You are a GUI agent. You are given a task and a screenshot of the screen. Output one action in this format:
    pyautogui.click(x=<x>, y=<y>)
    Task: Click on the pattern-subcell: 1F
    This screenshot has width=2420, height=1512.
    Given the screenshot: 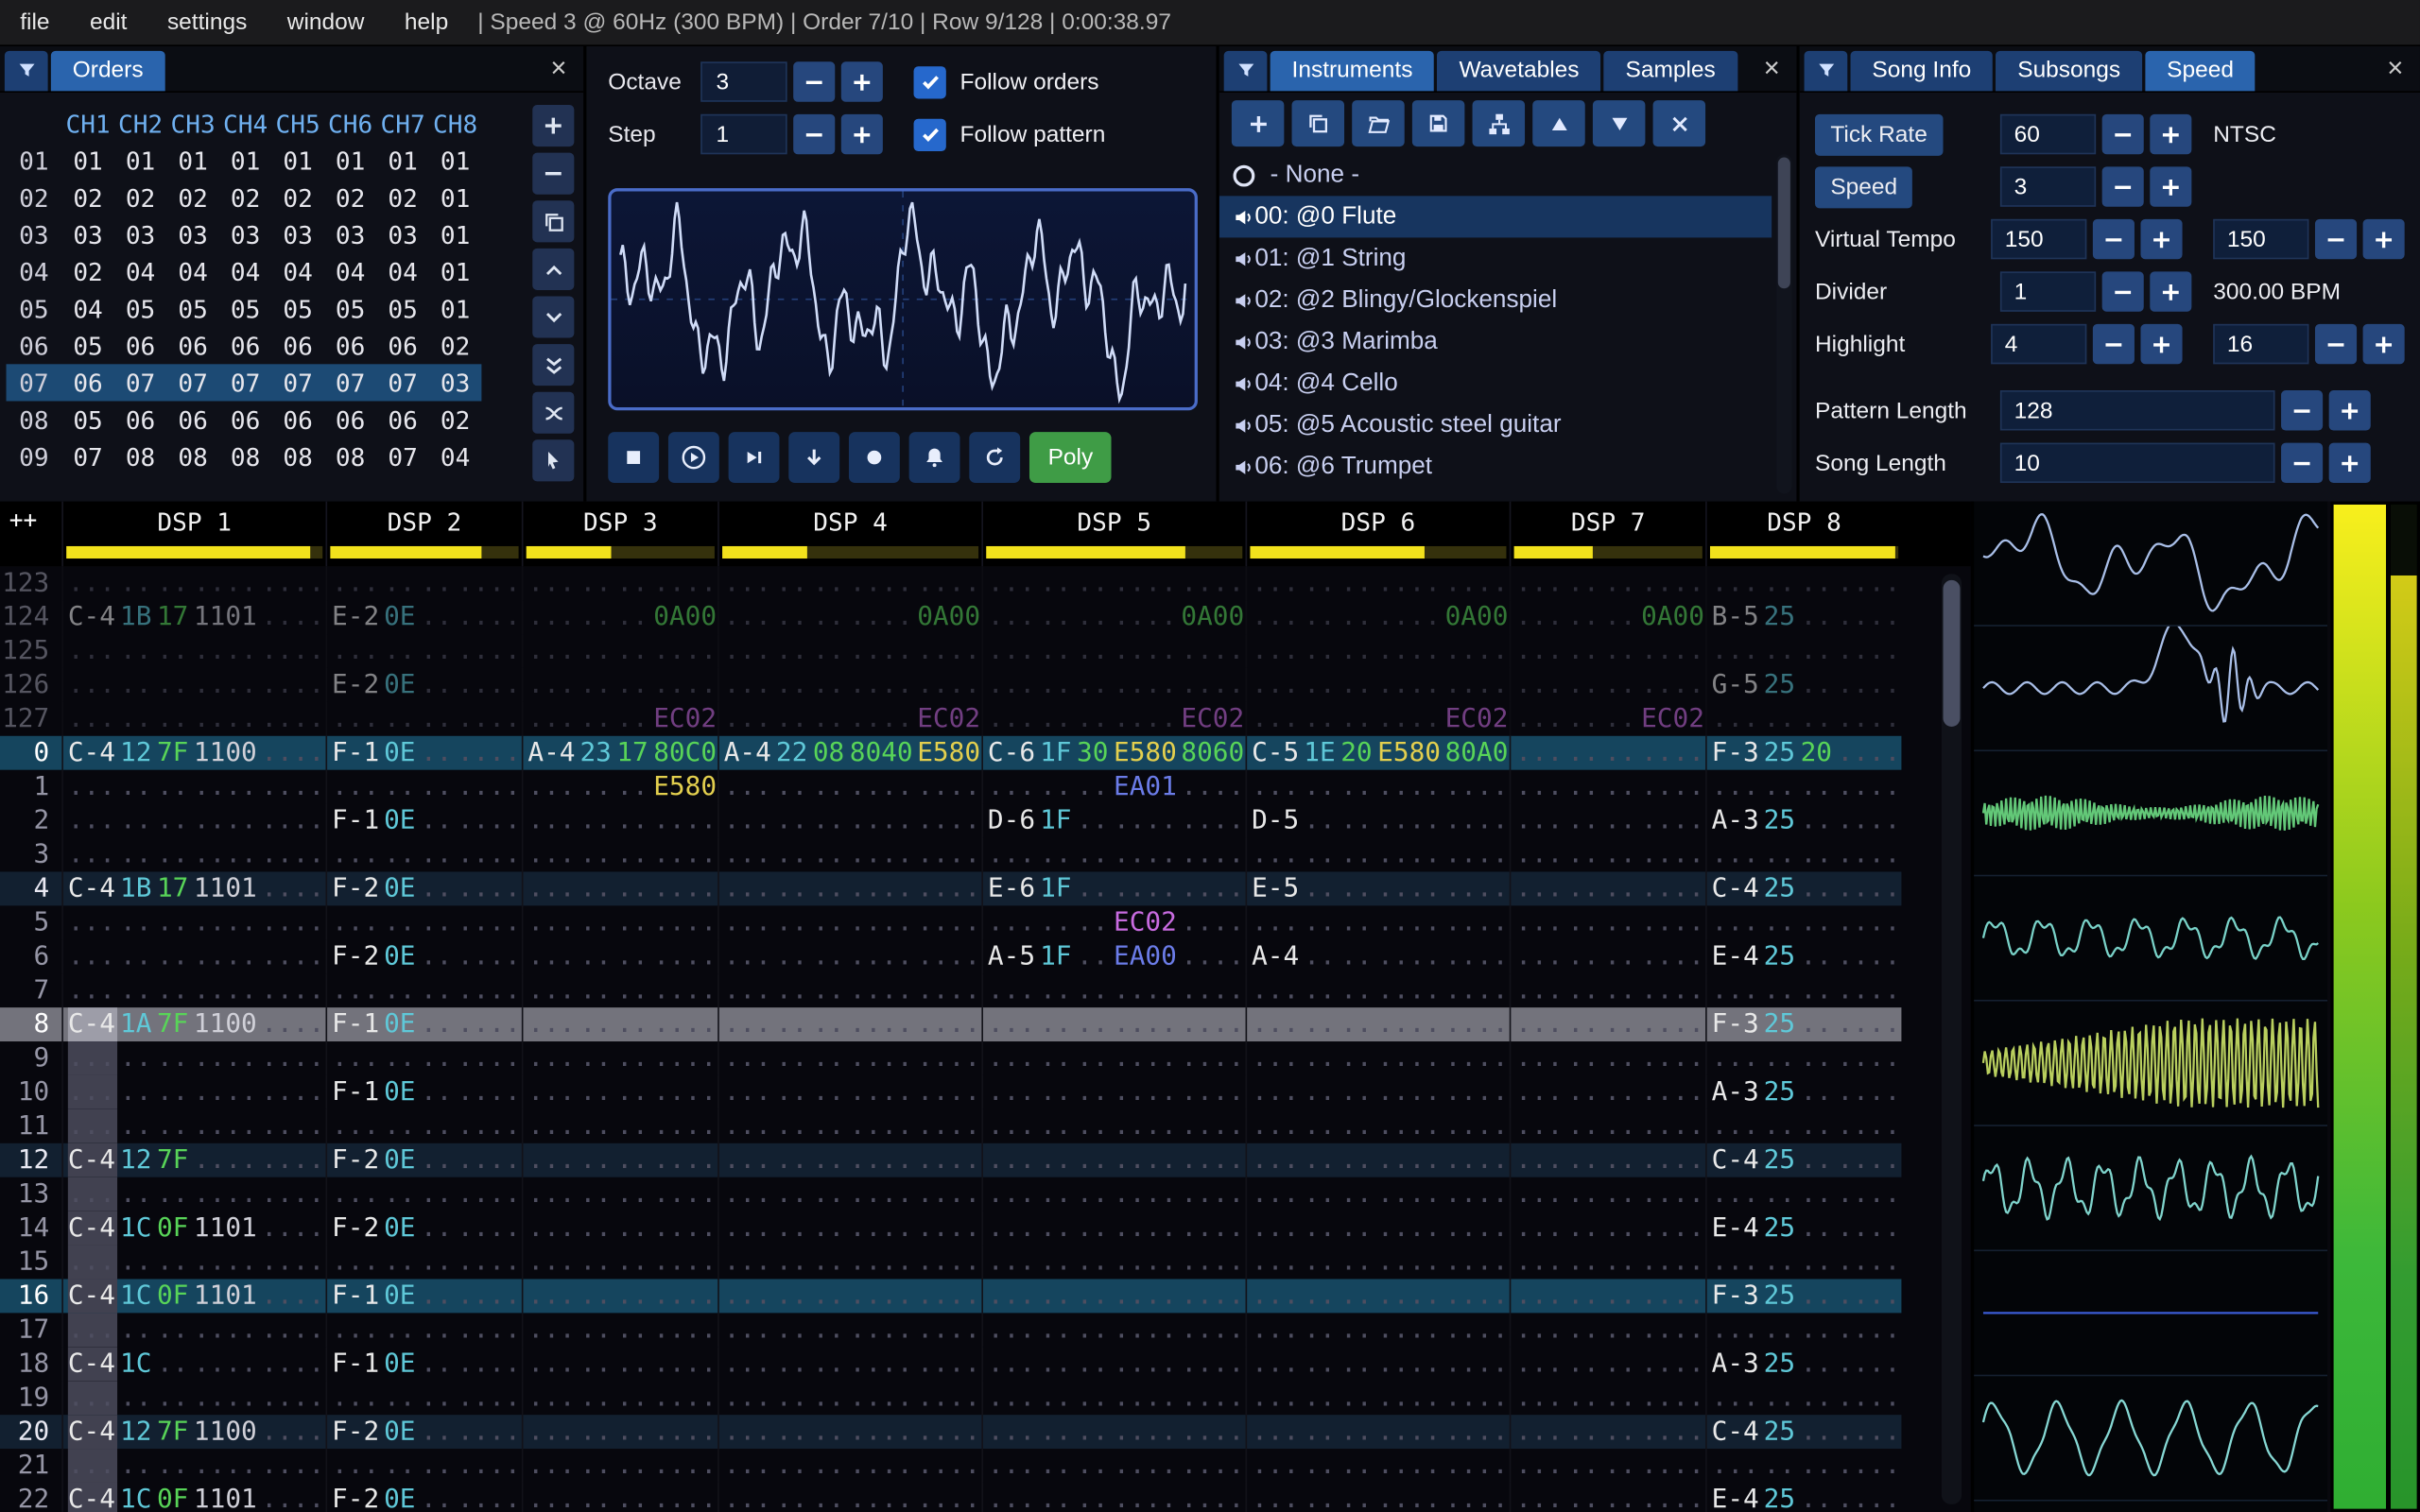 What is the action you would take?
    pyautogui.click(x=1057, y=821)
    